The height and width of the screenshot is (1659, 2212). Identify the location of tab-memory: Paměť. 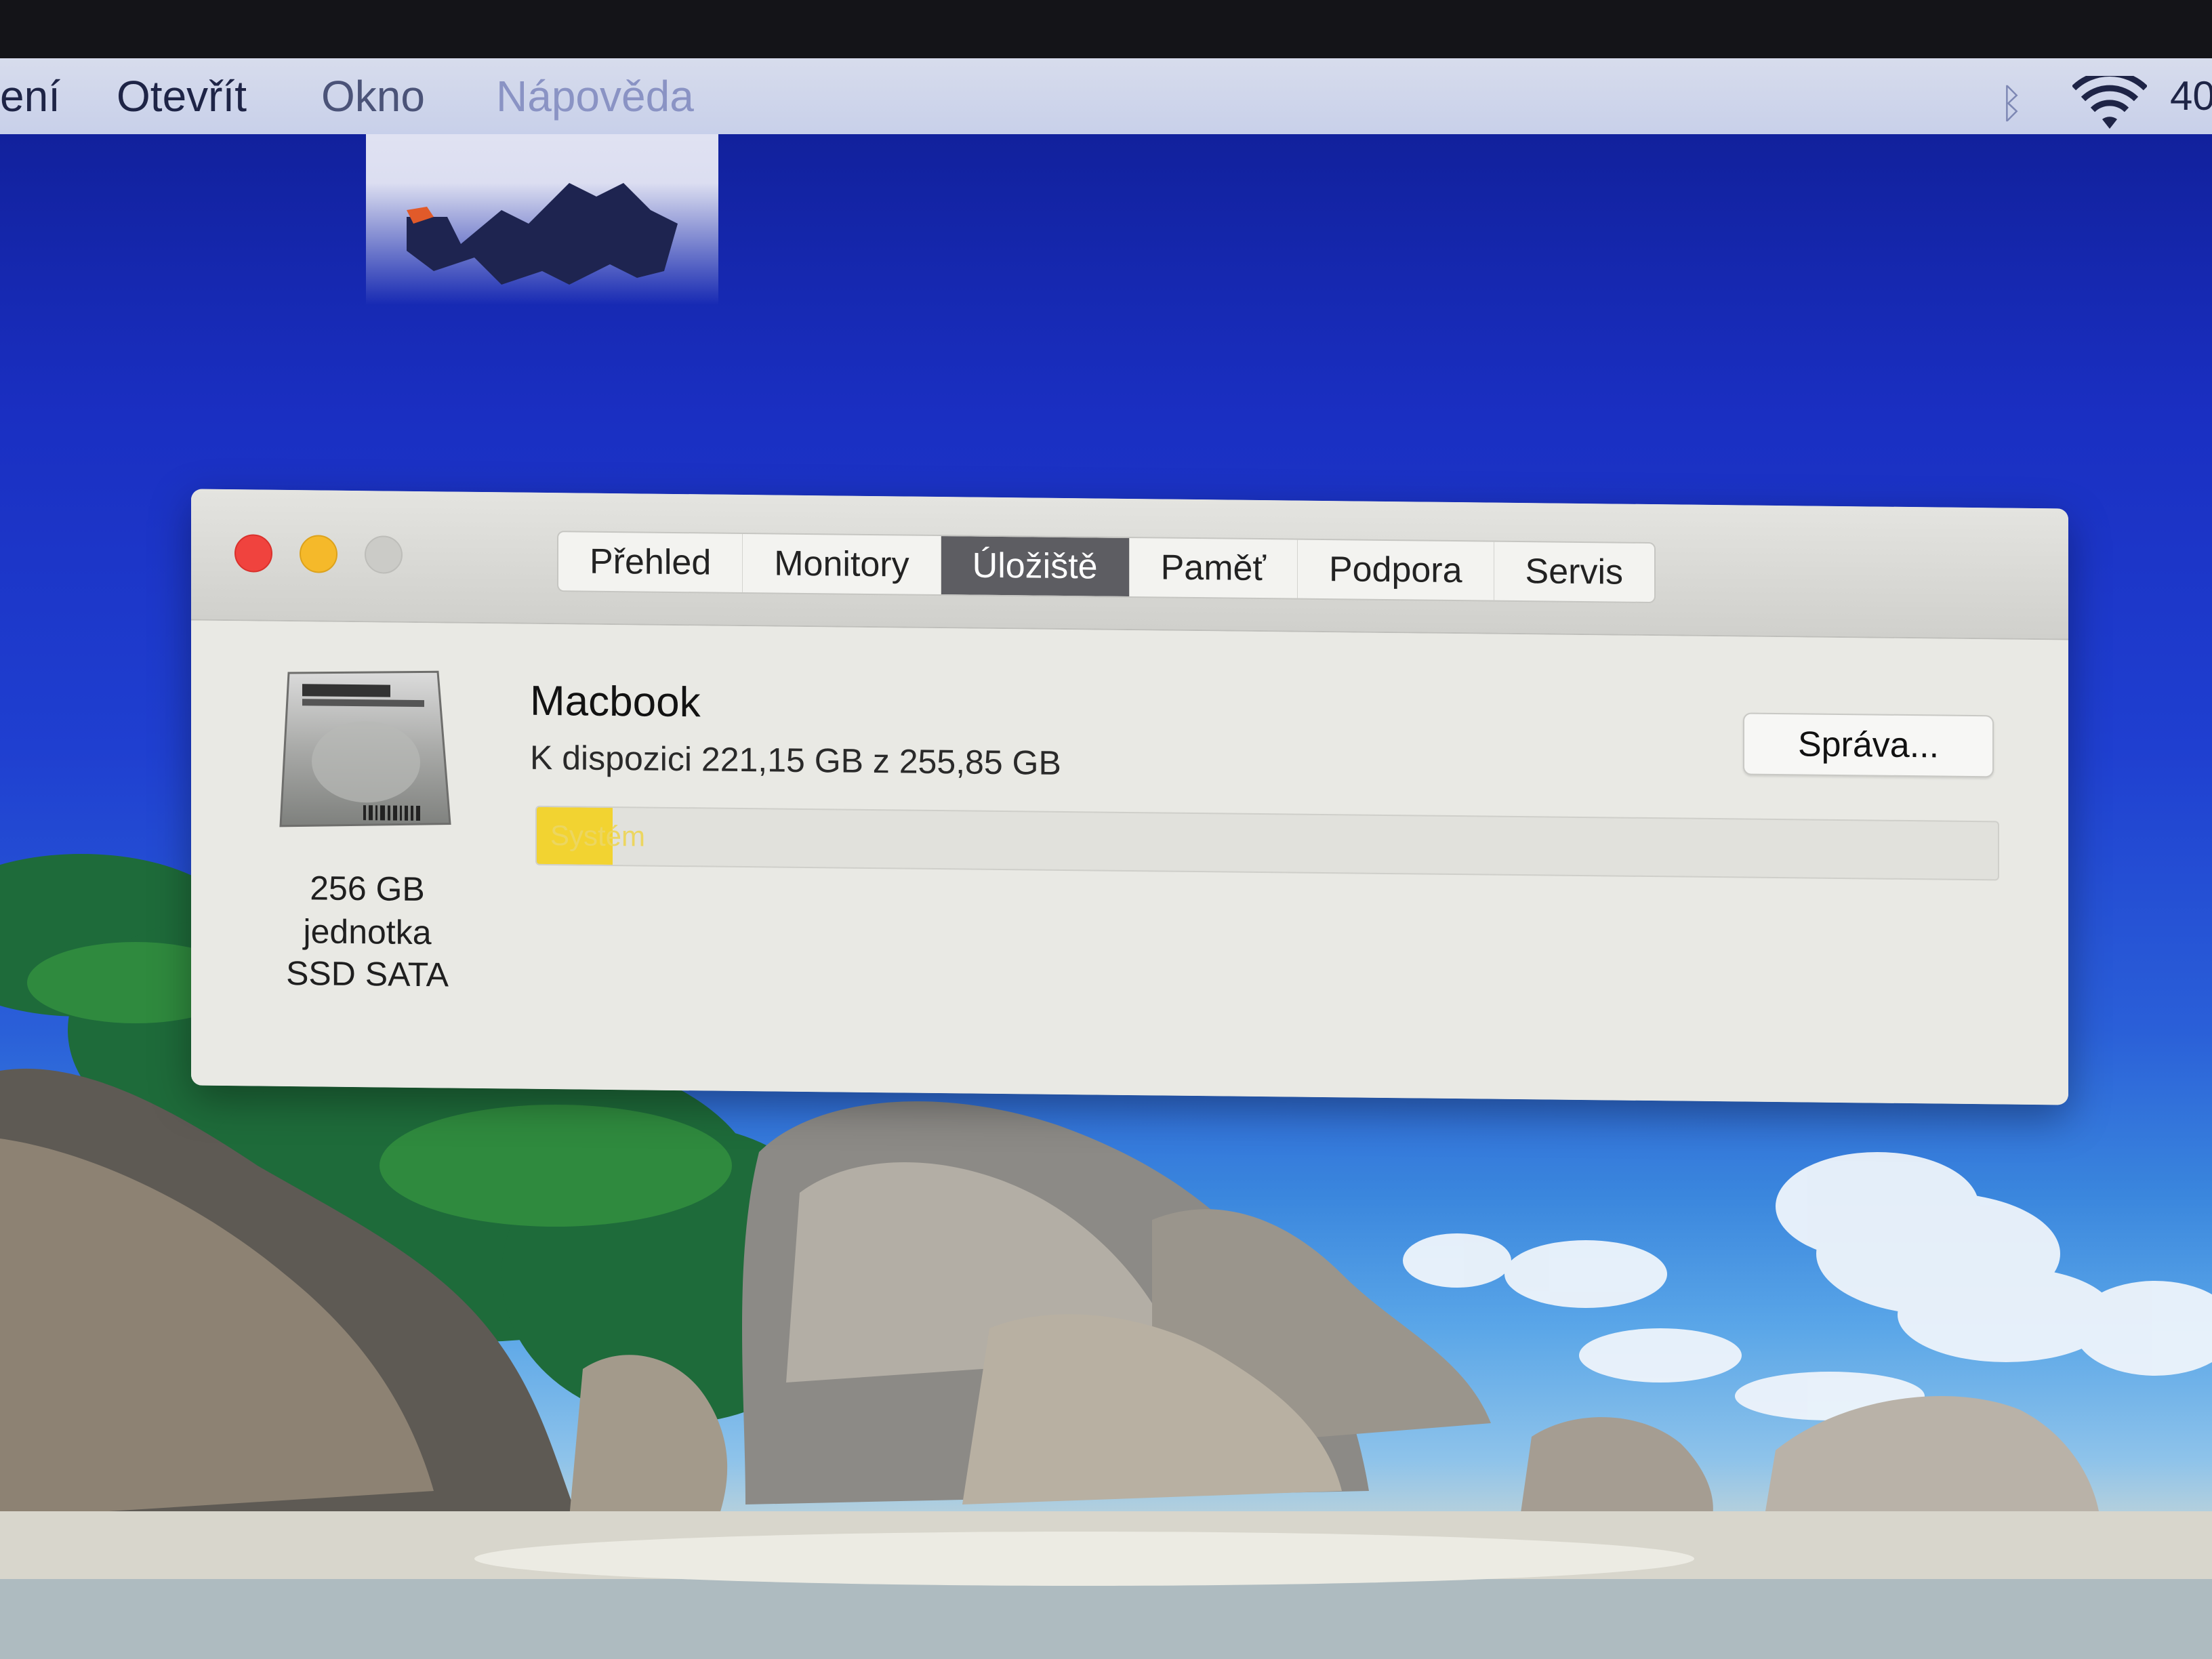
(1213, 567).